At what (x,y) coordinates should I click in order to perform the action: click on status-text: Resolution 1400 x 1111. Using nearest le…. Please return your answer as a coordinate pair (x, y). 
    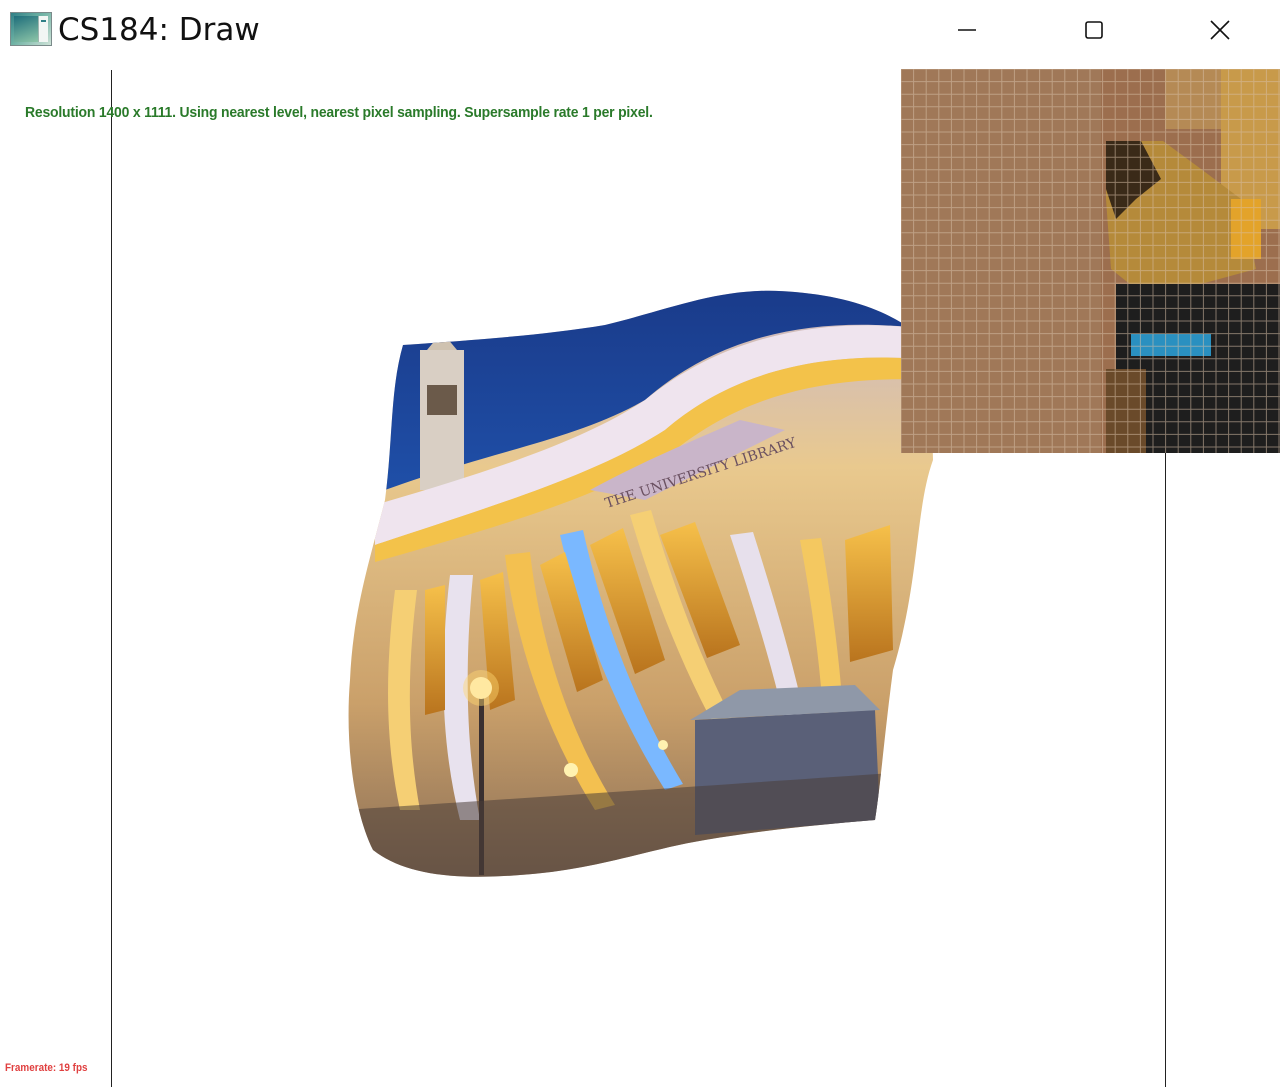
    Looking at the image, I should click on (339, 112).